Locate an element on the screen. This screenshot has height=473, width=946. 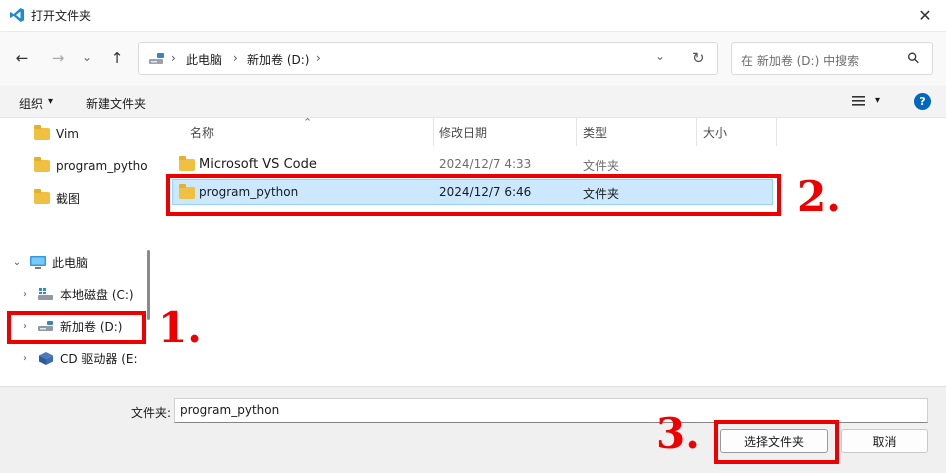
file-name: Microsoft VS Code is located at coordinates (258, 164).